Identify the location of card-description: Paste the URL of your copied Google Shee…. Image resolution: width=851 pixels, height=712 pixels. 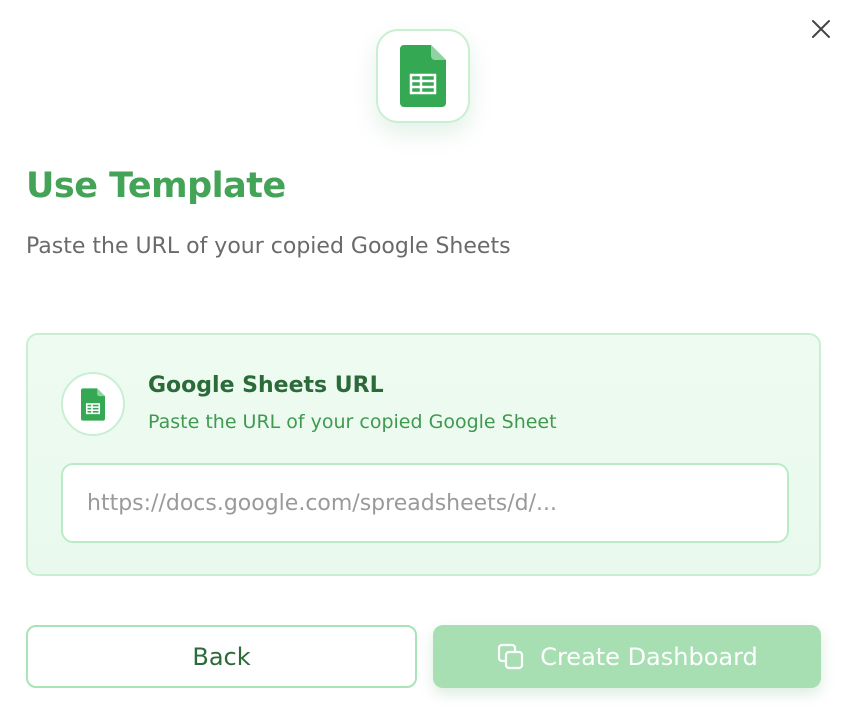
(352, 422).